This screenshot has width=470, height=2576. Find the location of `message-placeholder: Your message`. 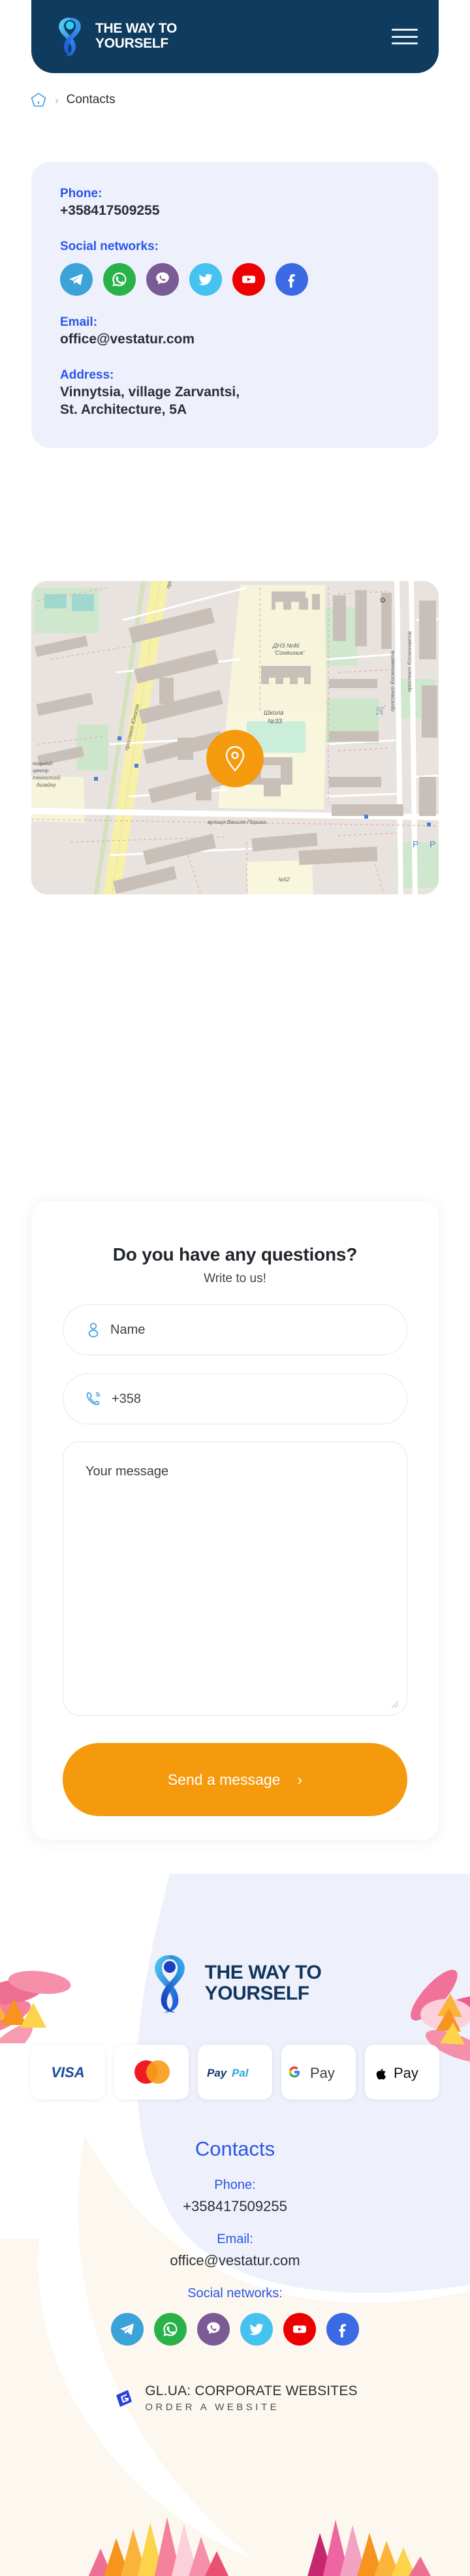

message-placeholder: Your message is located at coordinates (128, 1471).